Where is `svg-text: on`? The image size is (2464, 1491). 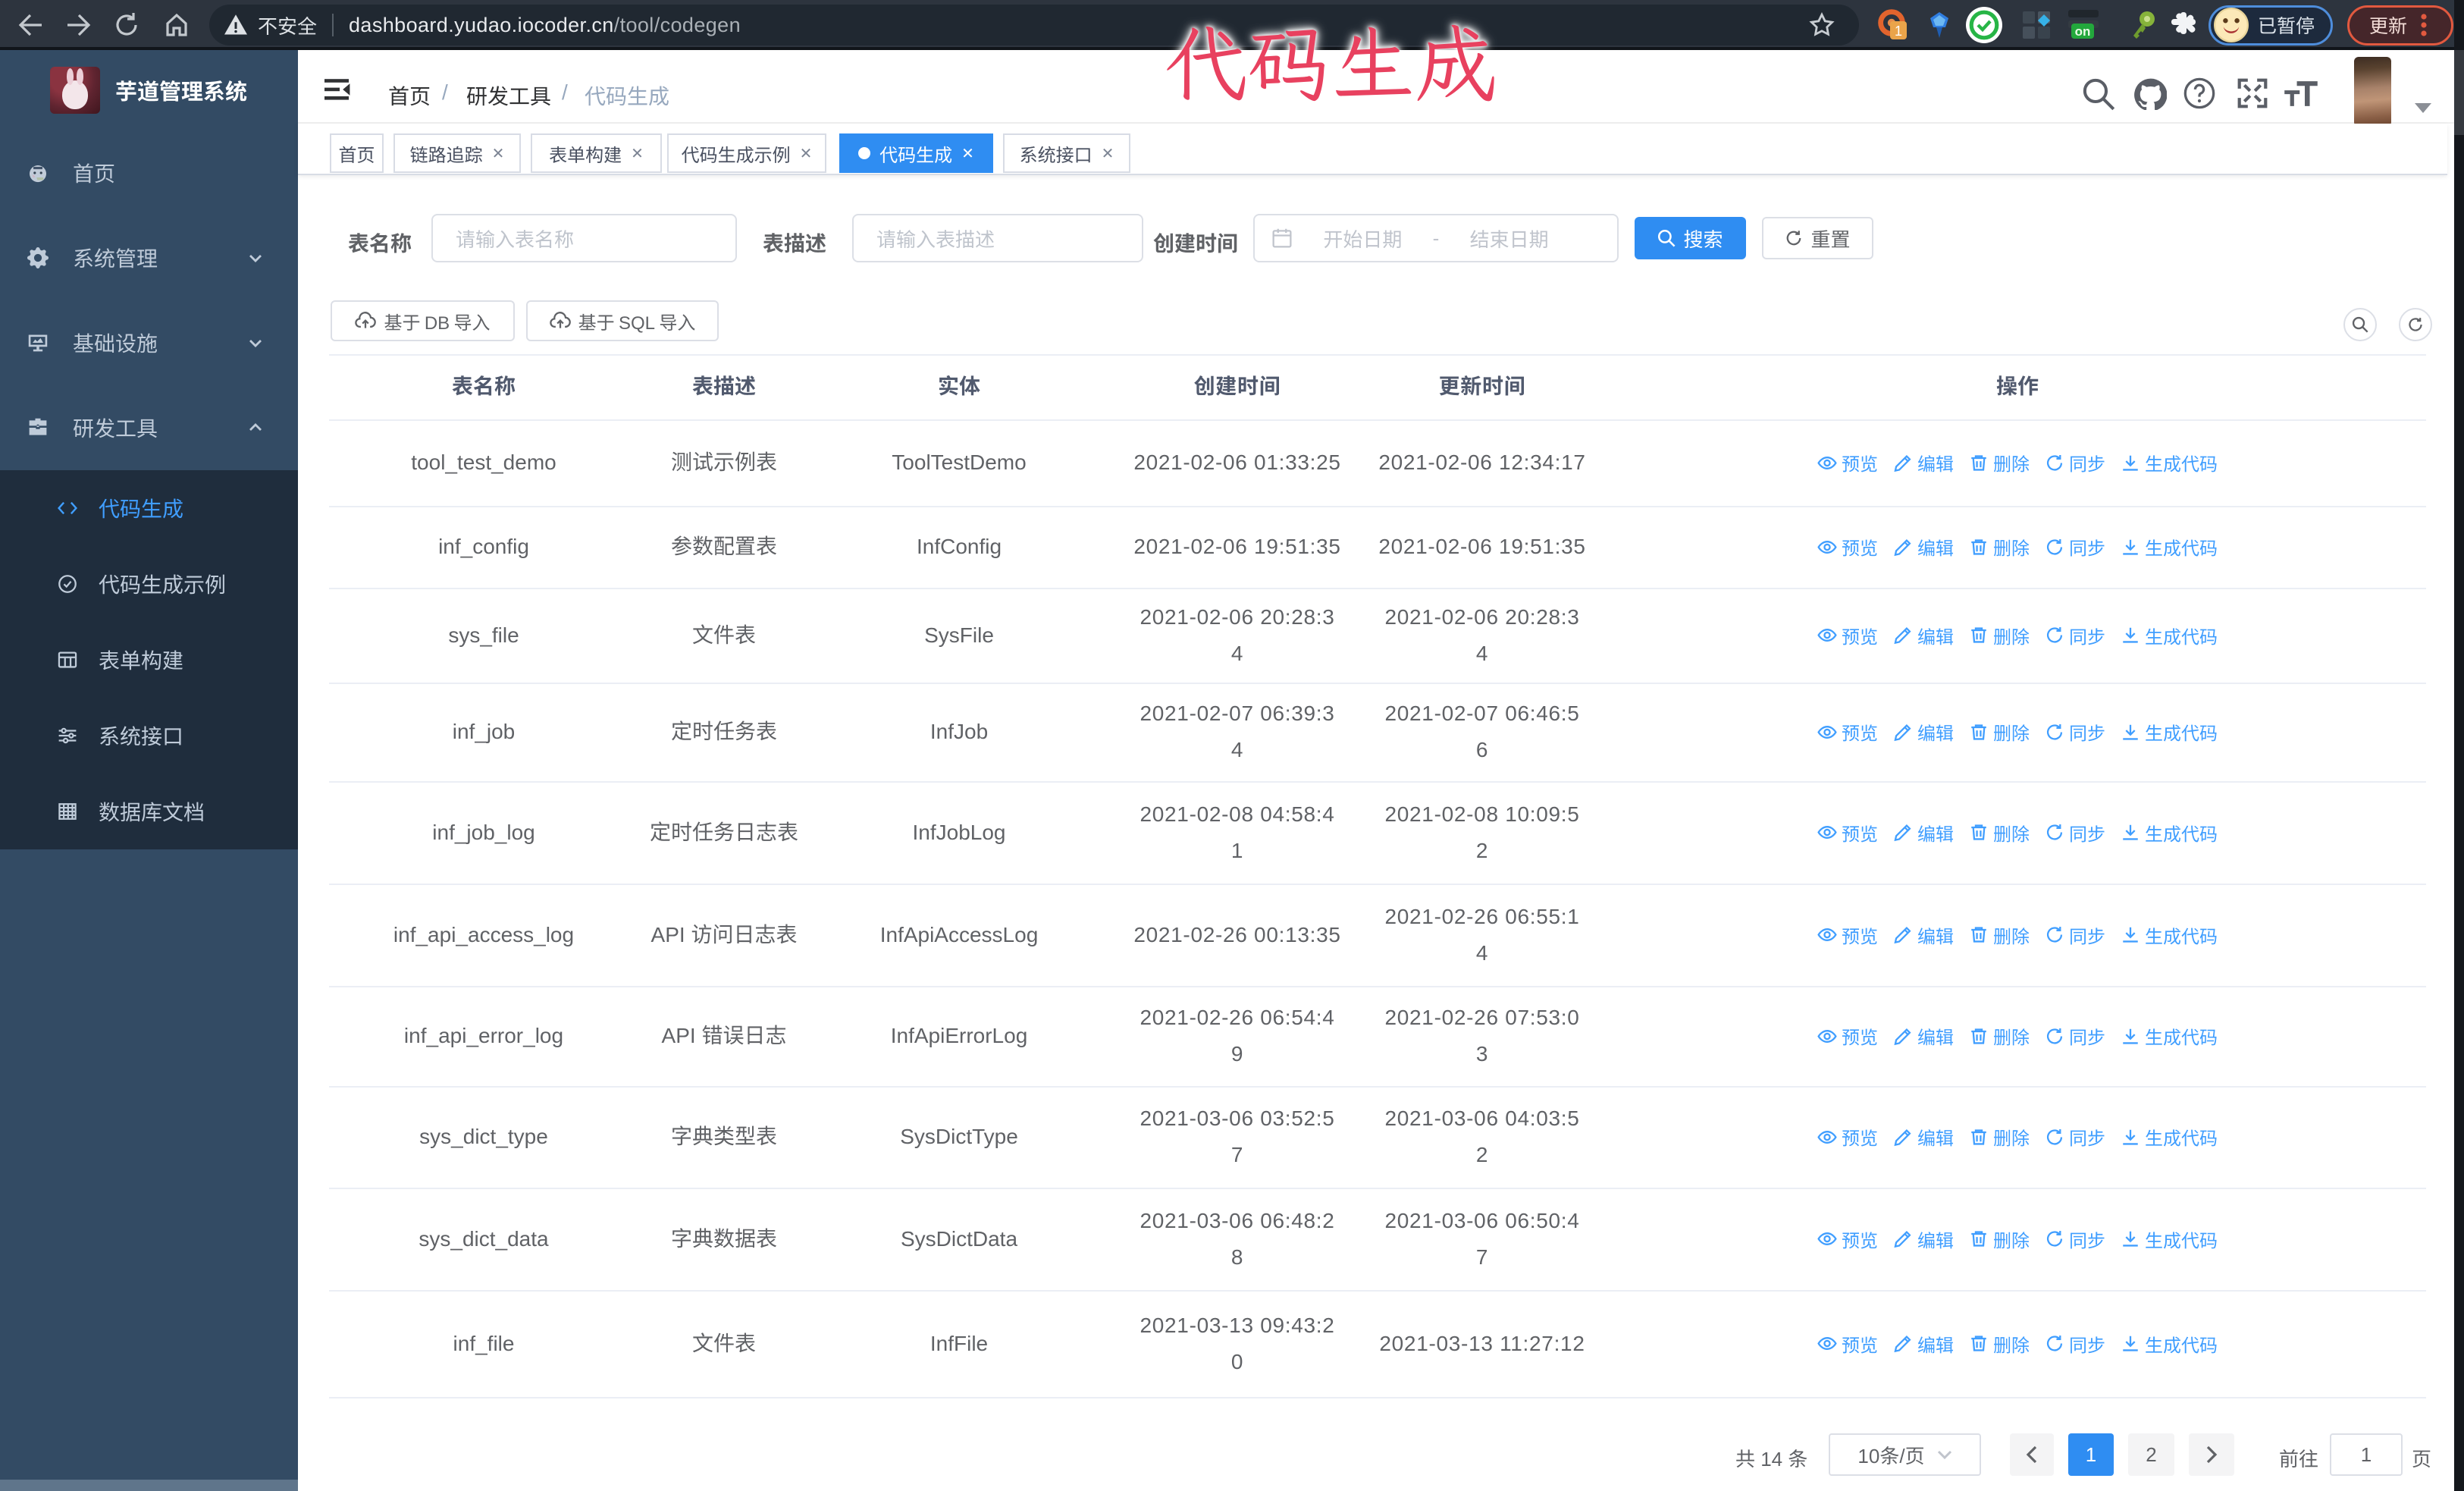
svg-text: on is located at coordinates (2083, 31).